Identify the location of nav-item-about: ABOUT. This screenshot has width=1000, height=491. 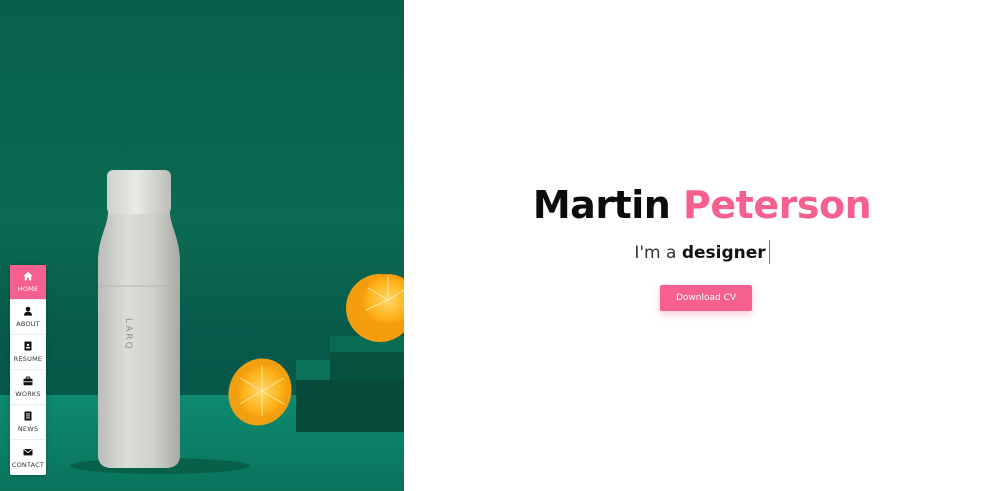
(28, 317).